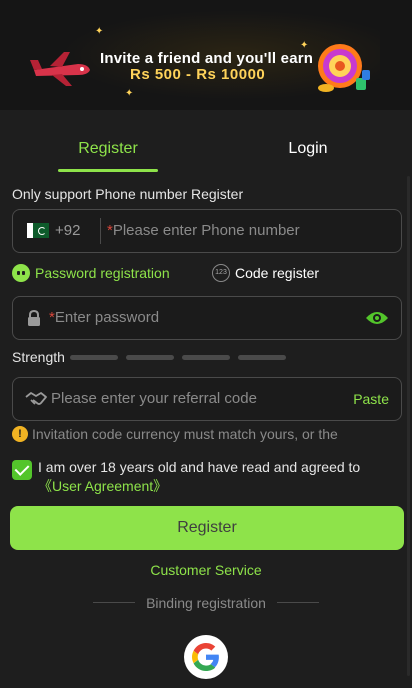 The width and height of the screenshot is (412, 688). Describe the element at coordinates (128, 194) in the screenshot. I see `phone-only-note: Only support Phone number Register` at that location.